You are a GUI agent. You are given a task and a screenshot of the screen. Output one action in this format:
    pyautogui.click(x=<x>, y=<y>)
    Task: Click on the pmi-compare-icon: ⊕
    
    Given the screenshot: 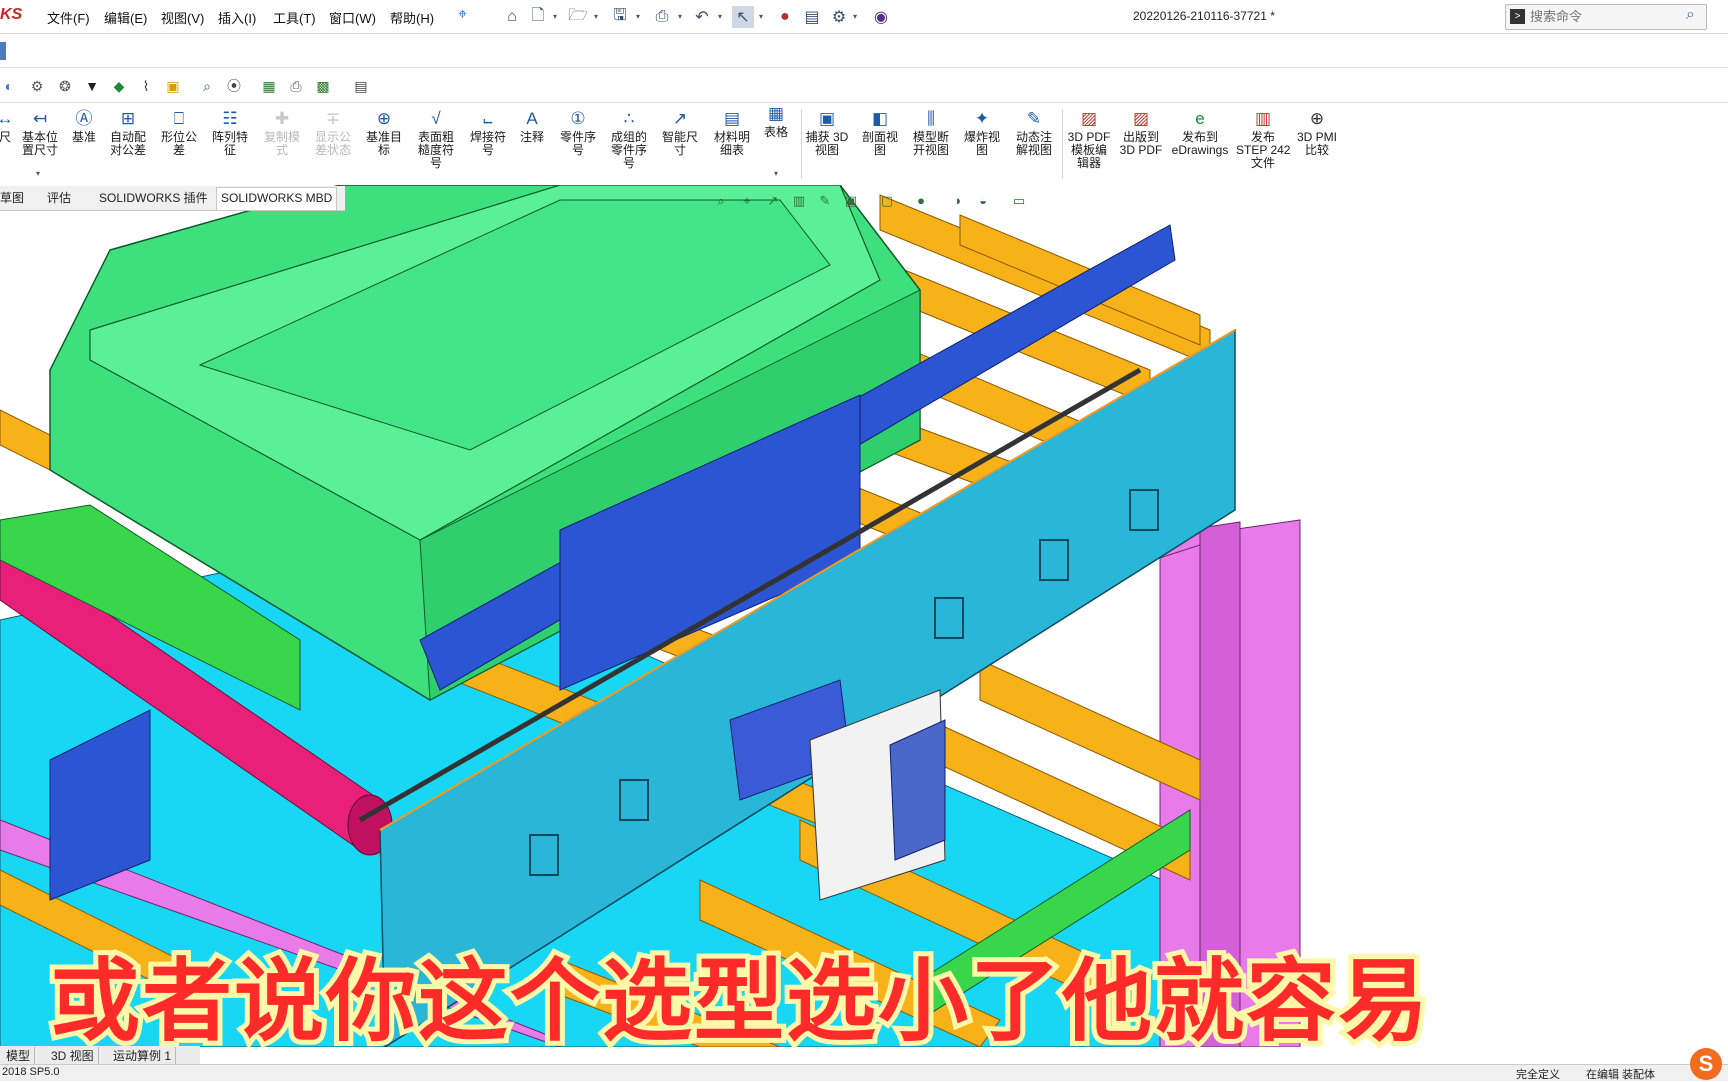 What is the action you would take?
    pyautogui.click(x=1317, y=118)
    